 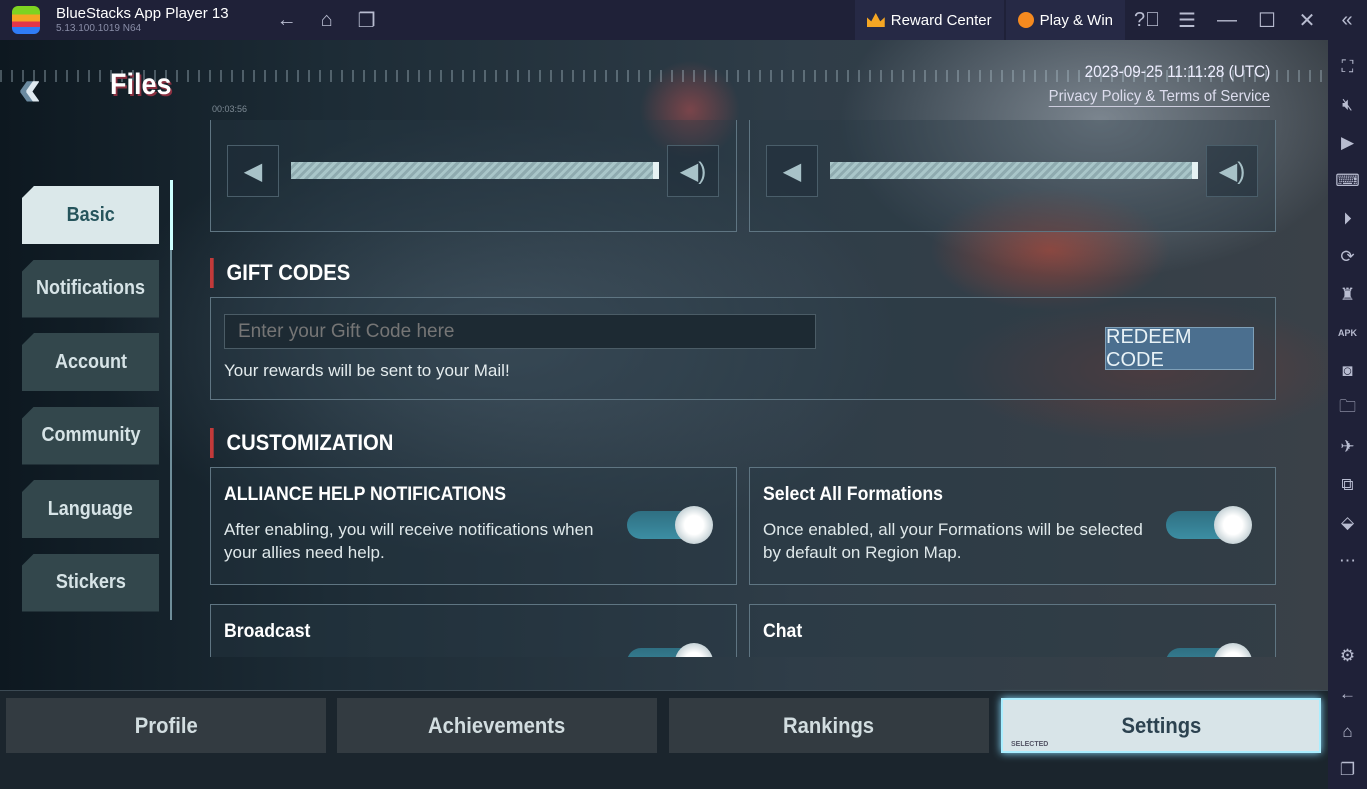 What do you see at coordinates (141, 84) in the screenshot?
I see `page-title: Files` at bounding box center [141, 84].